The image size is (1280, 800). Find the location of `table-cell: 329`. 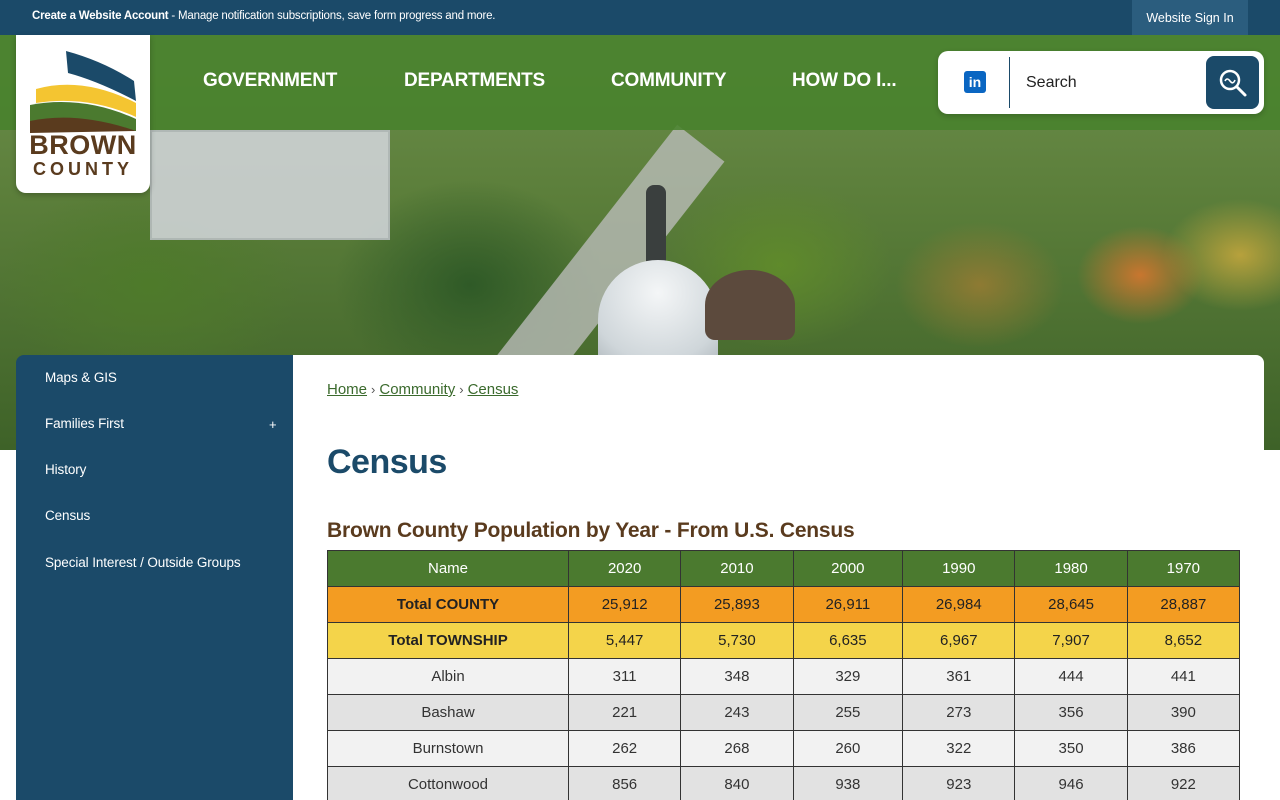

table-cell: 329 is located at coordinates (848, 676).